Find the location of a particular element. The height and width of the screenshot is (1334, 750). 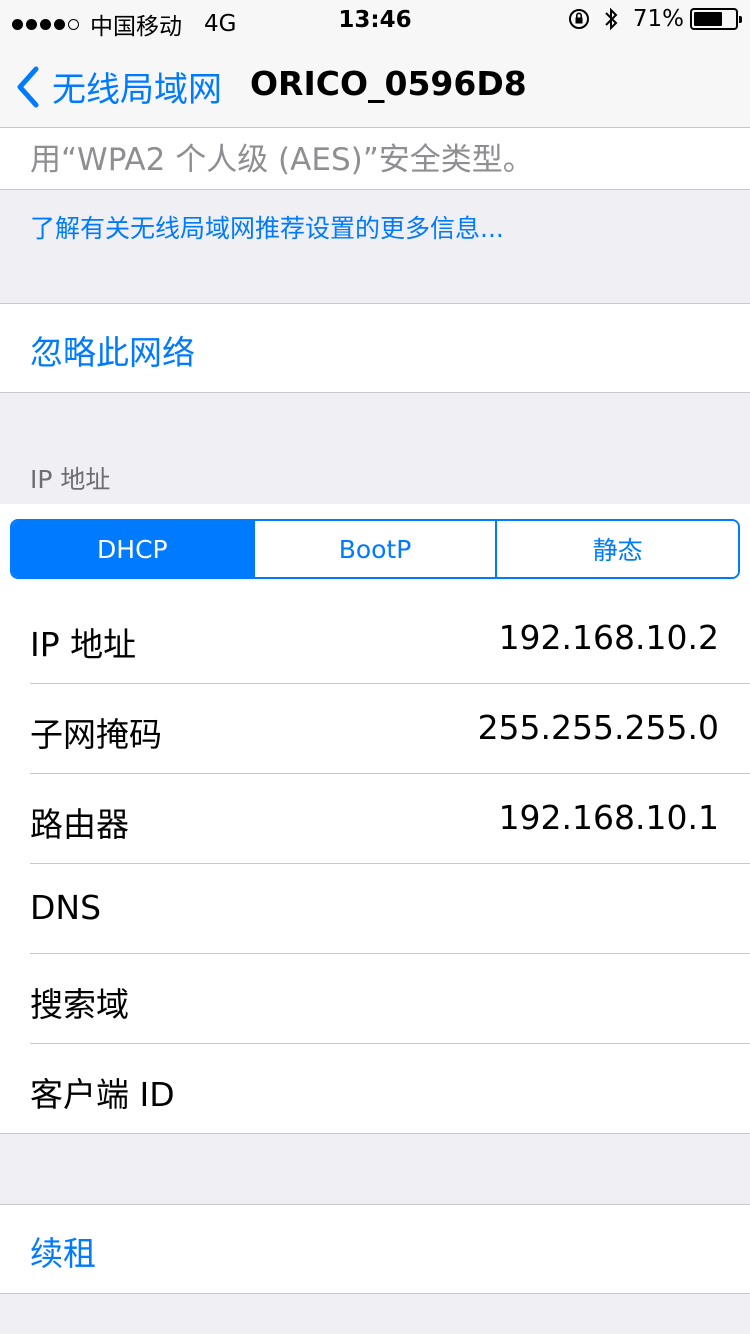

segment-static: 静态 is located at coordinates (617, 549).